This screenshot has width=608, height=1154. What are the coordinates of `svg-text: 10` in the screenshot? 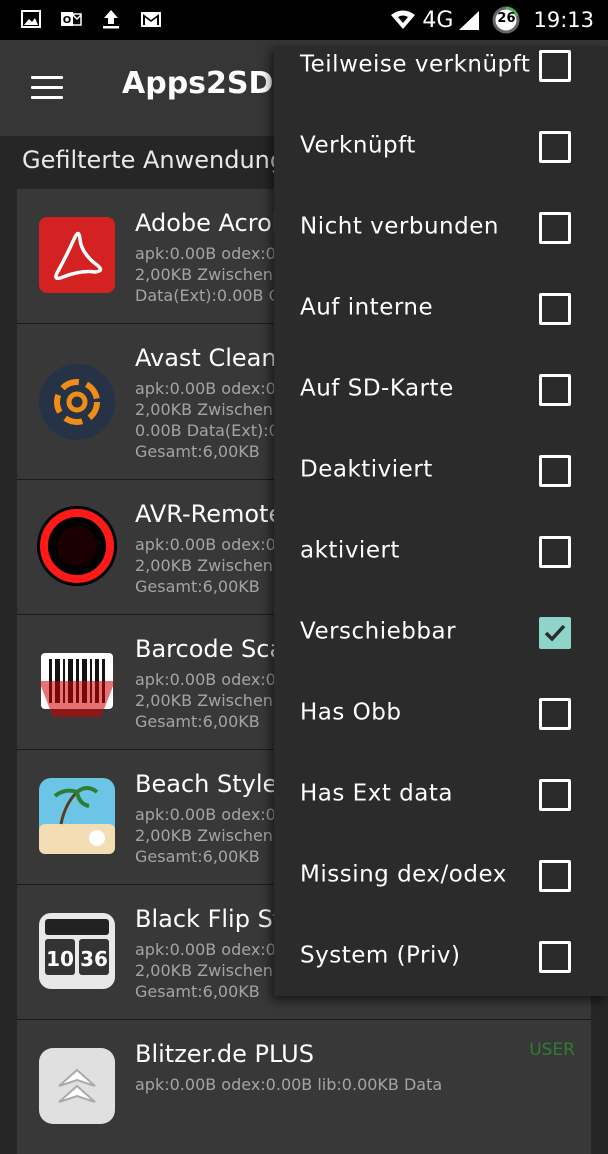 It's located at (60, 959).